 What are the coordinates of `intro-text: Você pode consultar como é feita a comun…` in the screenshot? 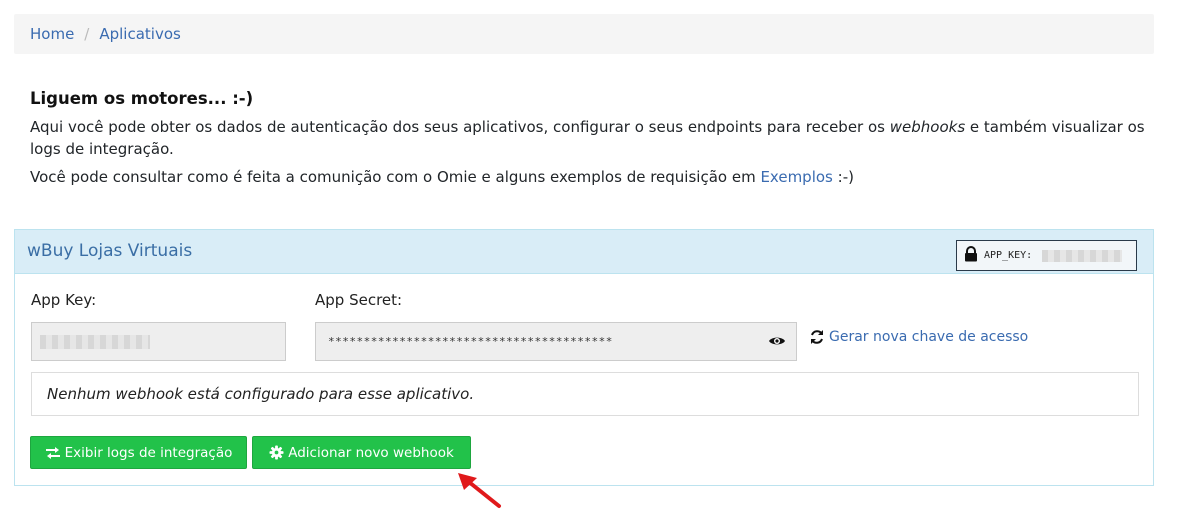 It's located at (395, 177).